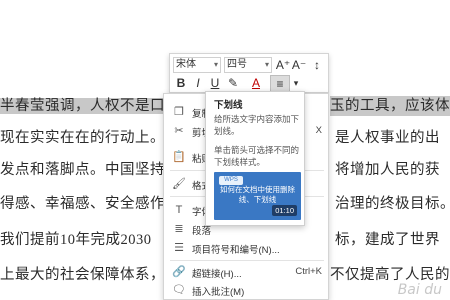 The image size is (450, 300). What do you see at coordinates (318, 130) in the screenshot?
I see `menu-item-shortcut: X` at bounding box center [318, 130].